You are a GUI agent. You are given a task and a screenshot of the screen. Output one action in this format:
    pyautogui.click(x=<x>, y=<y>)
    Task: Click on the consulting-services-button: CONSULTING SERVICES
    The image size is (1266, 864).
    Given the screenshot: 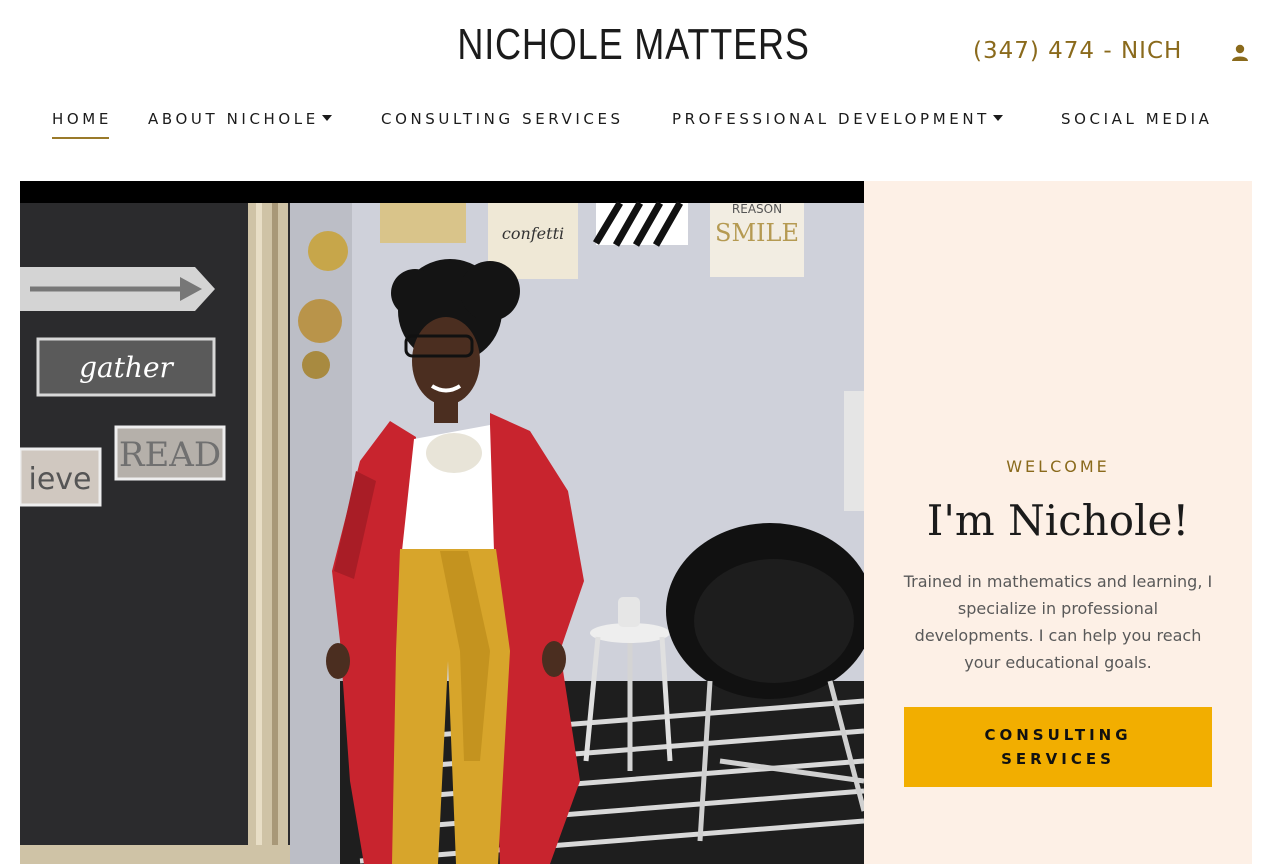 What is the action you would take?
    pyautogui.click(x=1058, y=747)
    